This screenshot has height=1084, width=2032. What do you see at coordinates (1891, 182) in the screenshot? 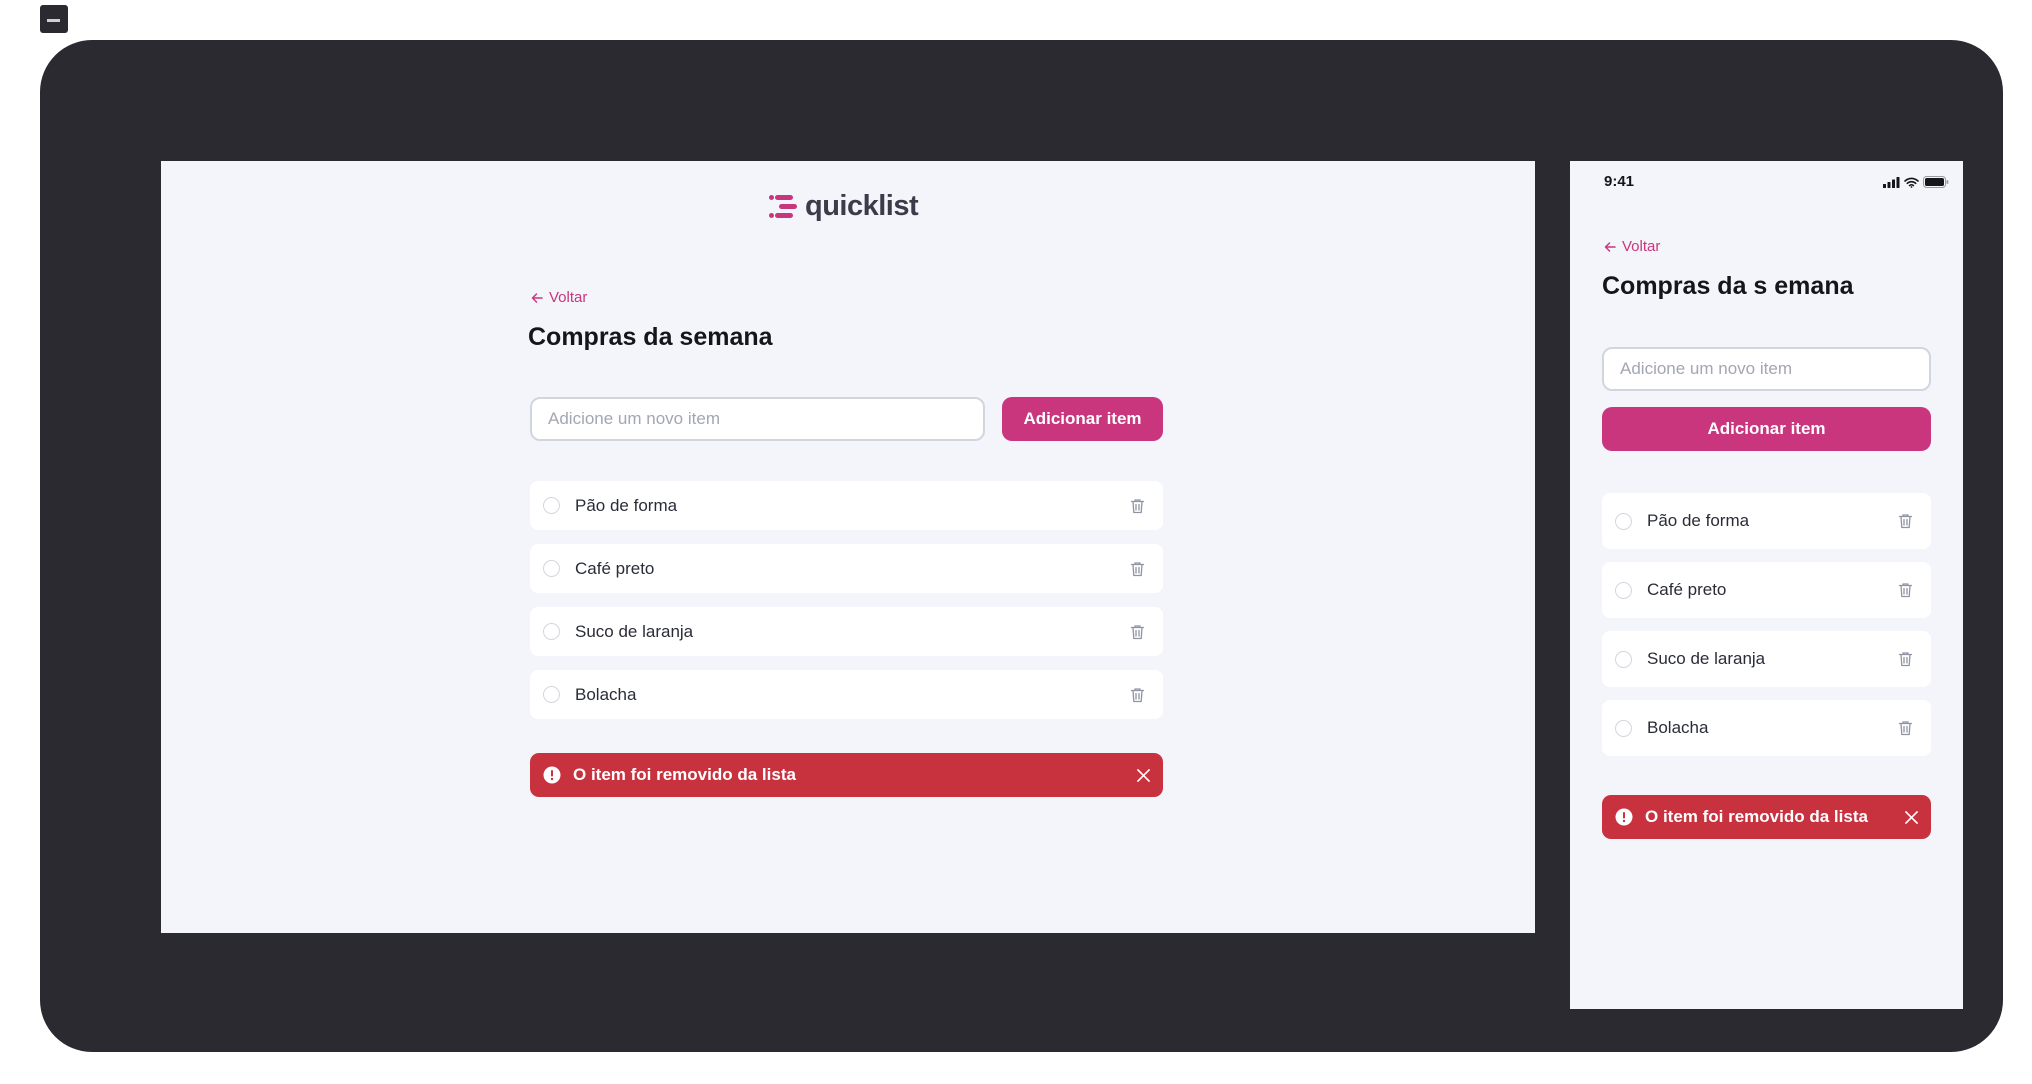
I see `signal-icon` at bounding box center [1891, 182].